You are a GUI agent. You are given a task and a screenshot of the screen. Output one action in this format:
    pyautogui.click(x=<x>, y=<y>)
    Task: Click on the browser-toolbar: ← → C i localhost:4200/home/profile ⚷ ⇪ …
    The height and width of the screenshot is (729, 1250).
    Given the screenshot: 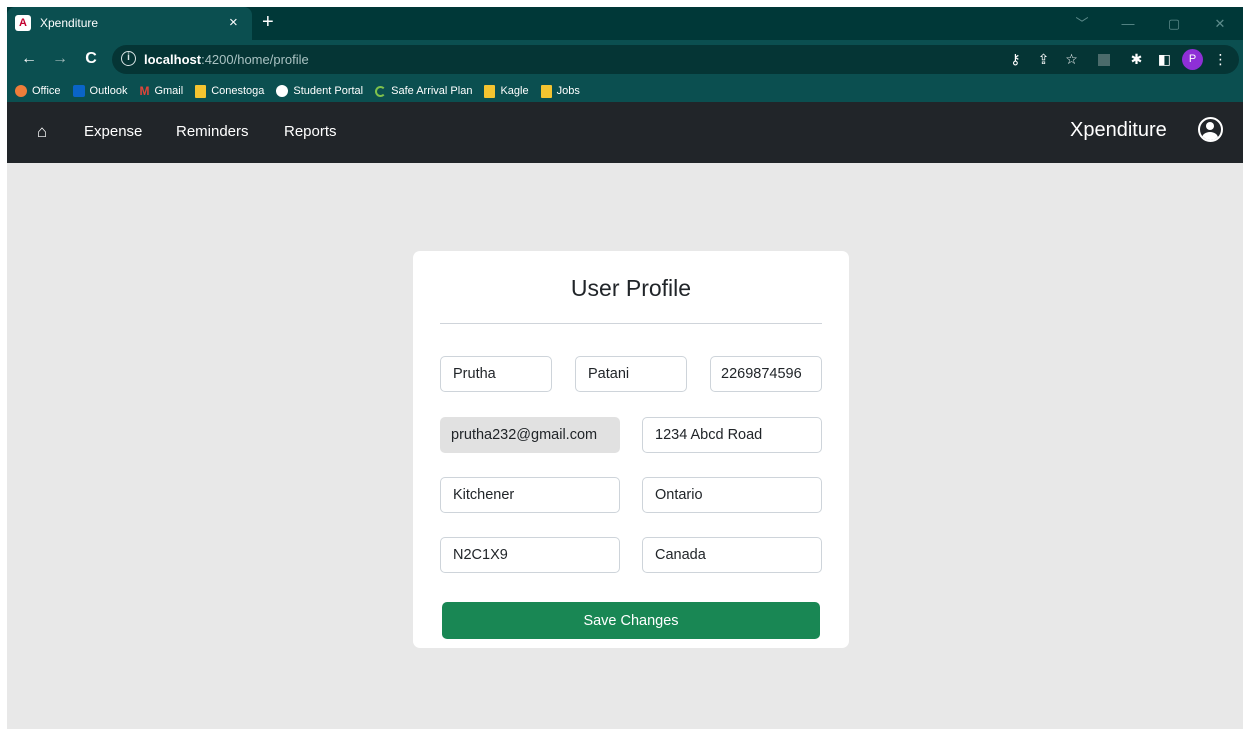 What is the action you would take?
    pyautogui.click(x=625, y=60)
    